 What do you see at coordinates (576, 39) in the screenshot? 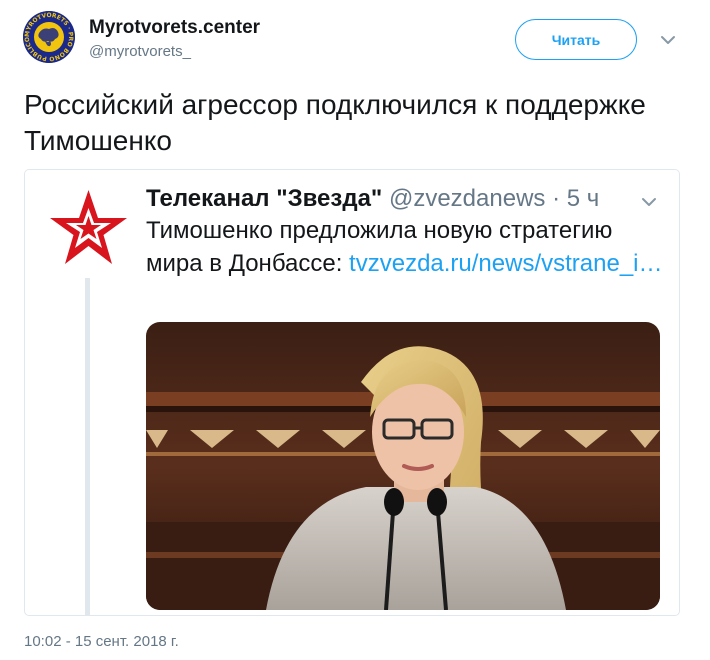
I see `follow-button: Читать` at bounding box center [576, 39].